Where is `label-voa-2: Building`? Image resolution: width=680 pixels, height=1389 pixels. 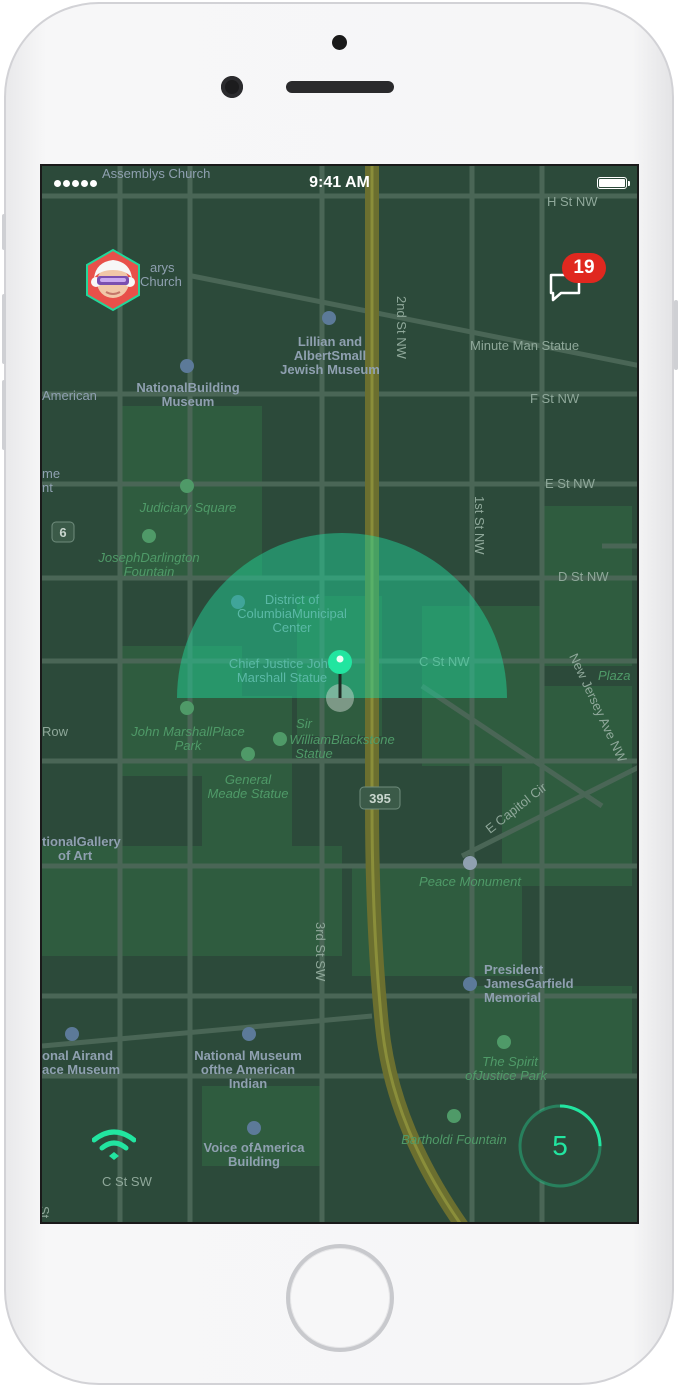
label-voa-2: Building is located at coordinates (254, 1161).